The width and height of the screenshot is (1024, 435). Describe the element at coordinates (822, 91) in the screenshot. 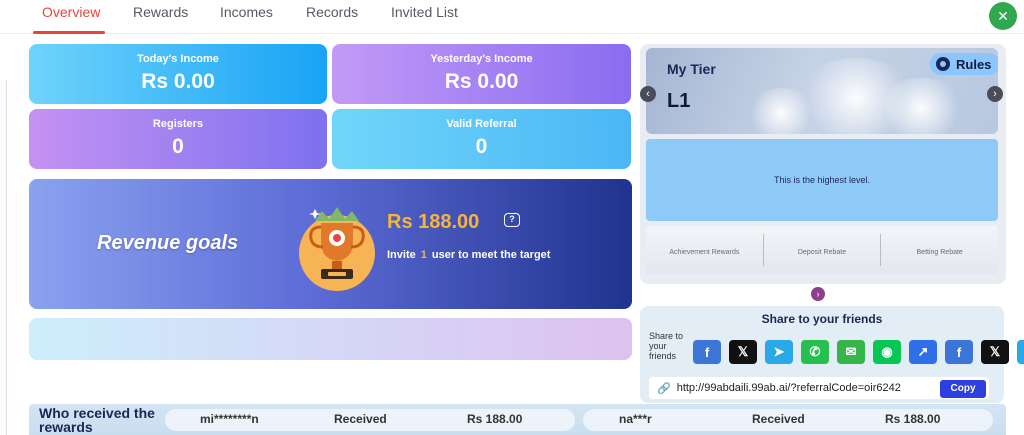

I see `tier-banner: My Tier L1 Rules` at that location.